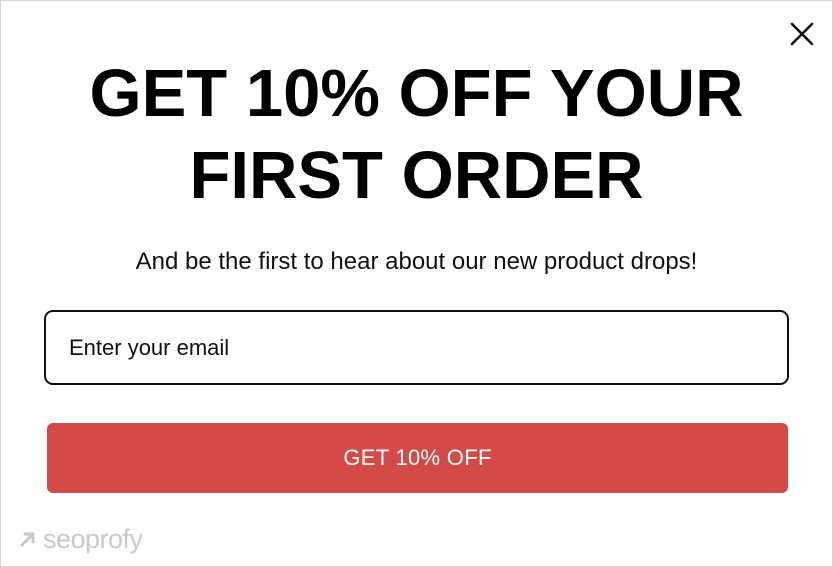 Image resolution: width=833 pixels, height=567 pixels. Describe the element at coordinates (93, 538) in the screenshot. I see `watermark-text: seoprofy` at that location.